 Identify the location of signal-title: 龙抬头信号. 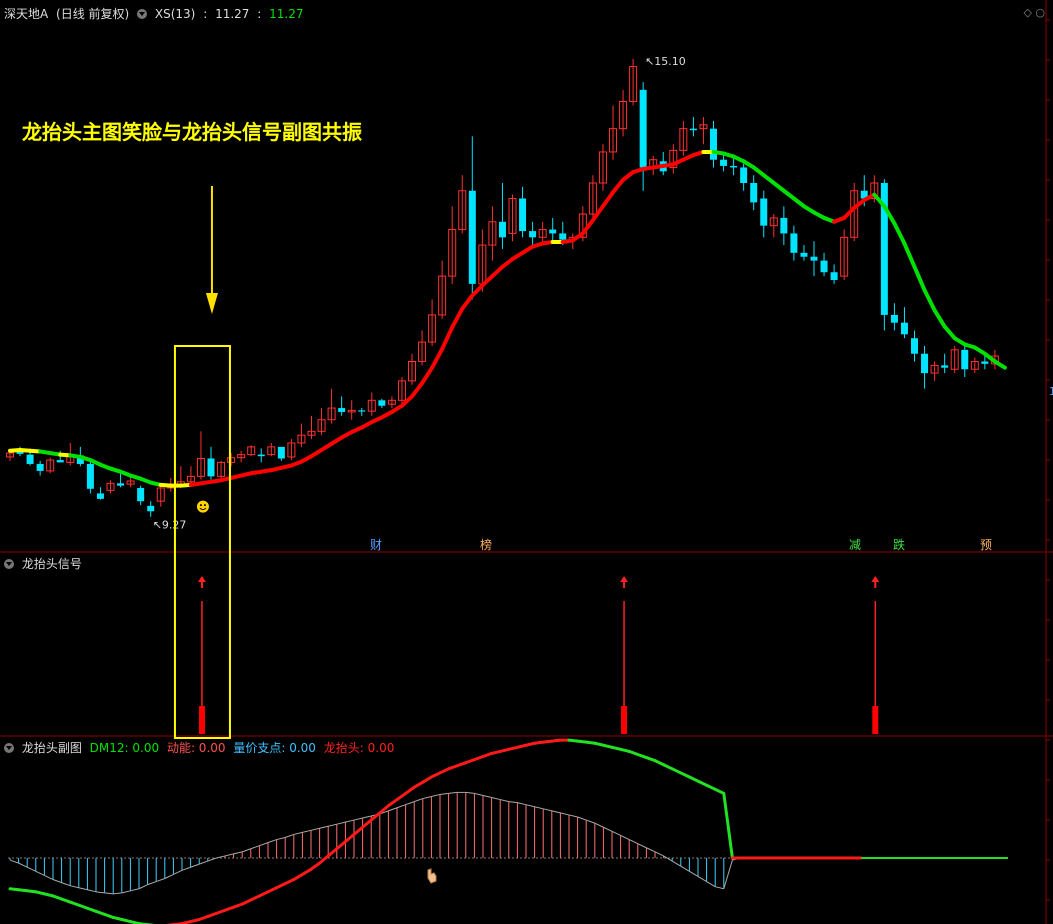
(52, 564).